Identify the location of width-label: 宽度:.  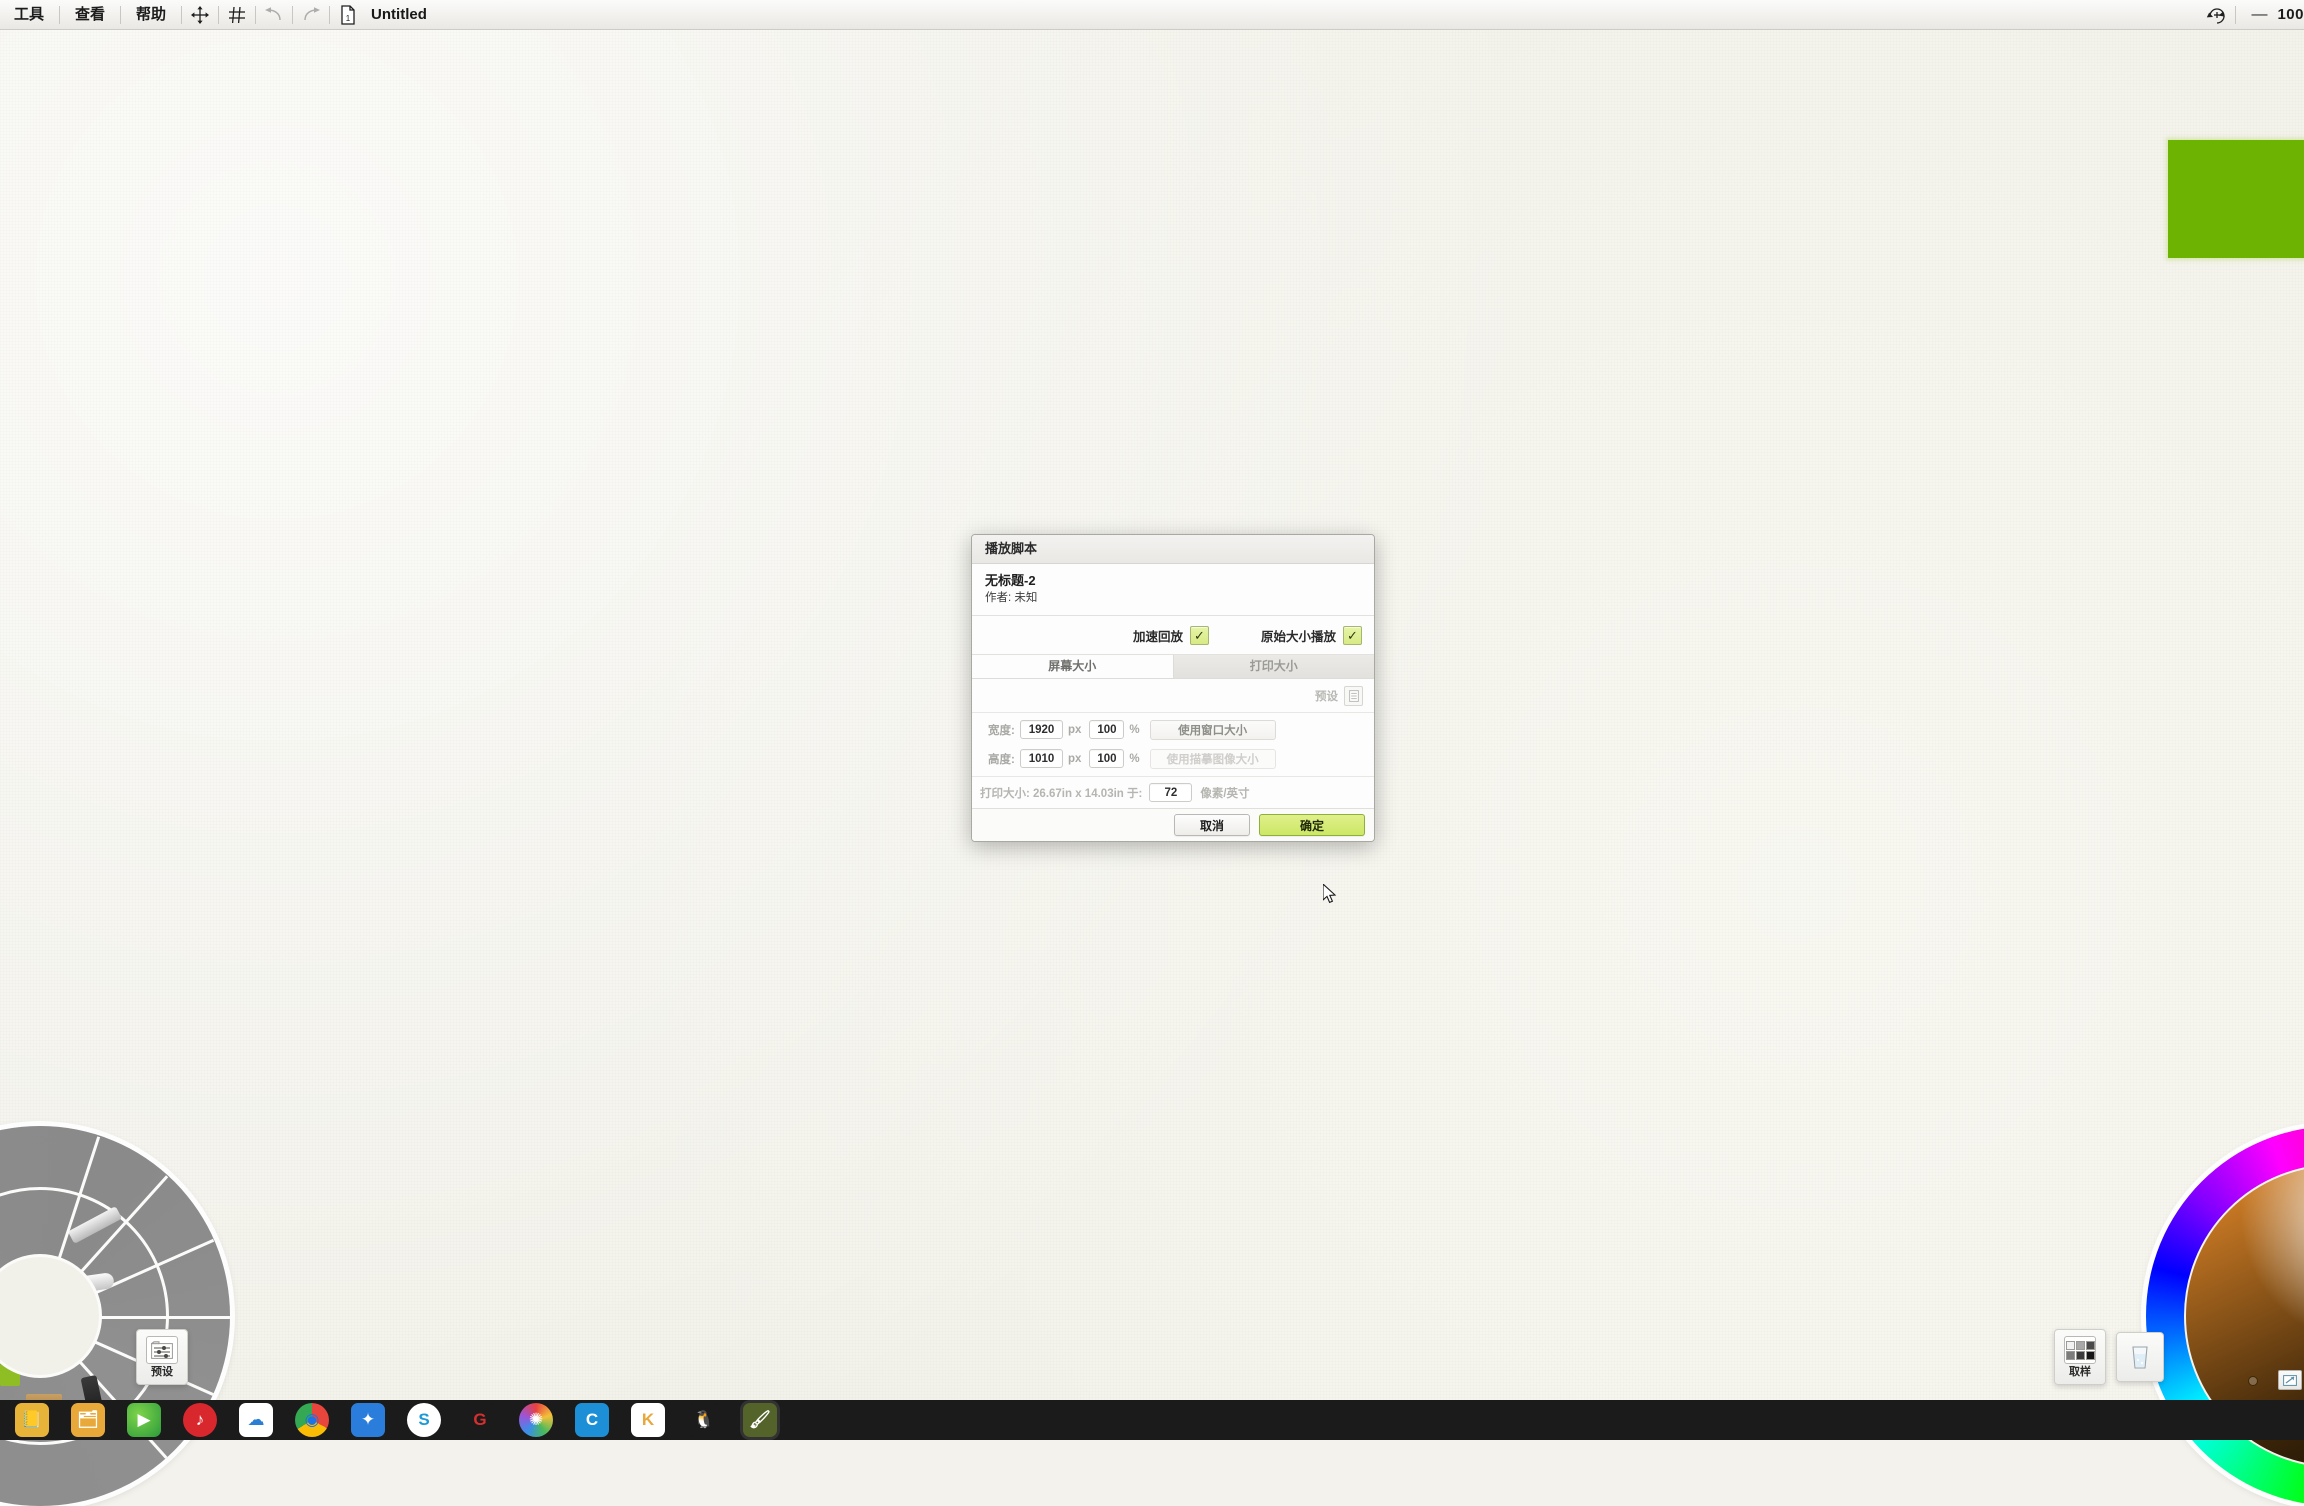
(1001, 730).